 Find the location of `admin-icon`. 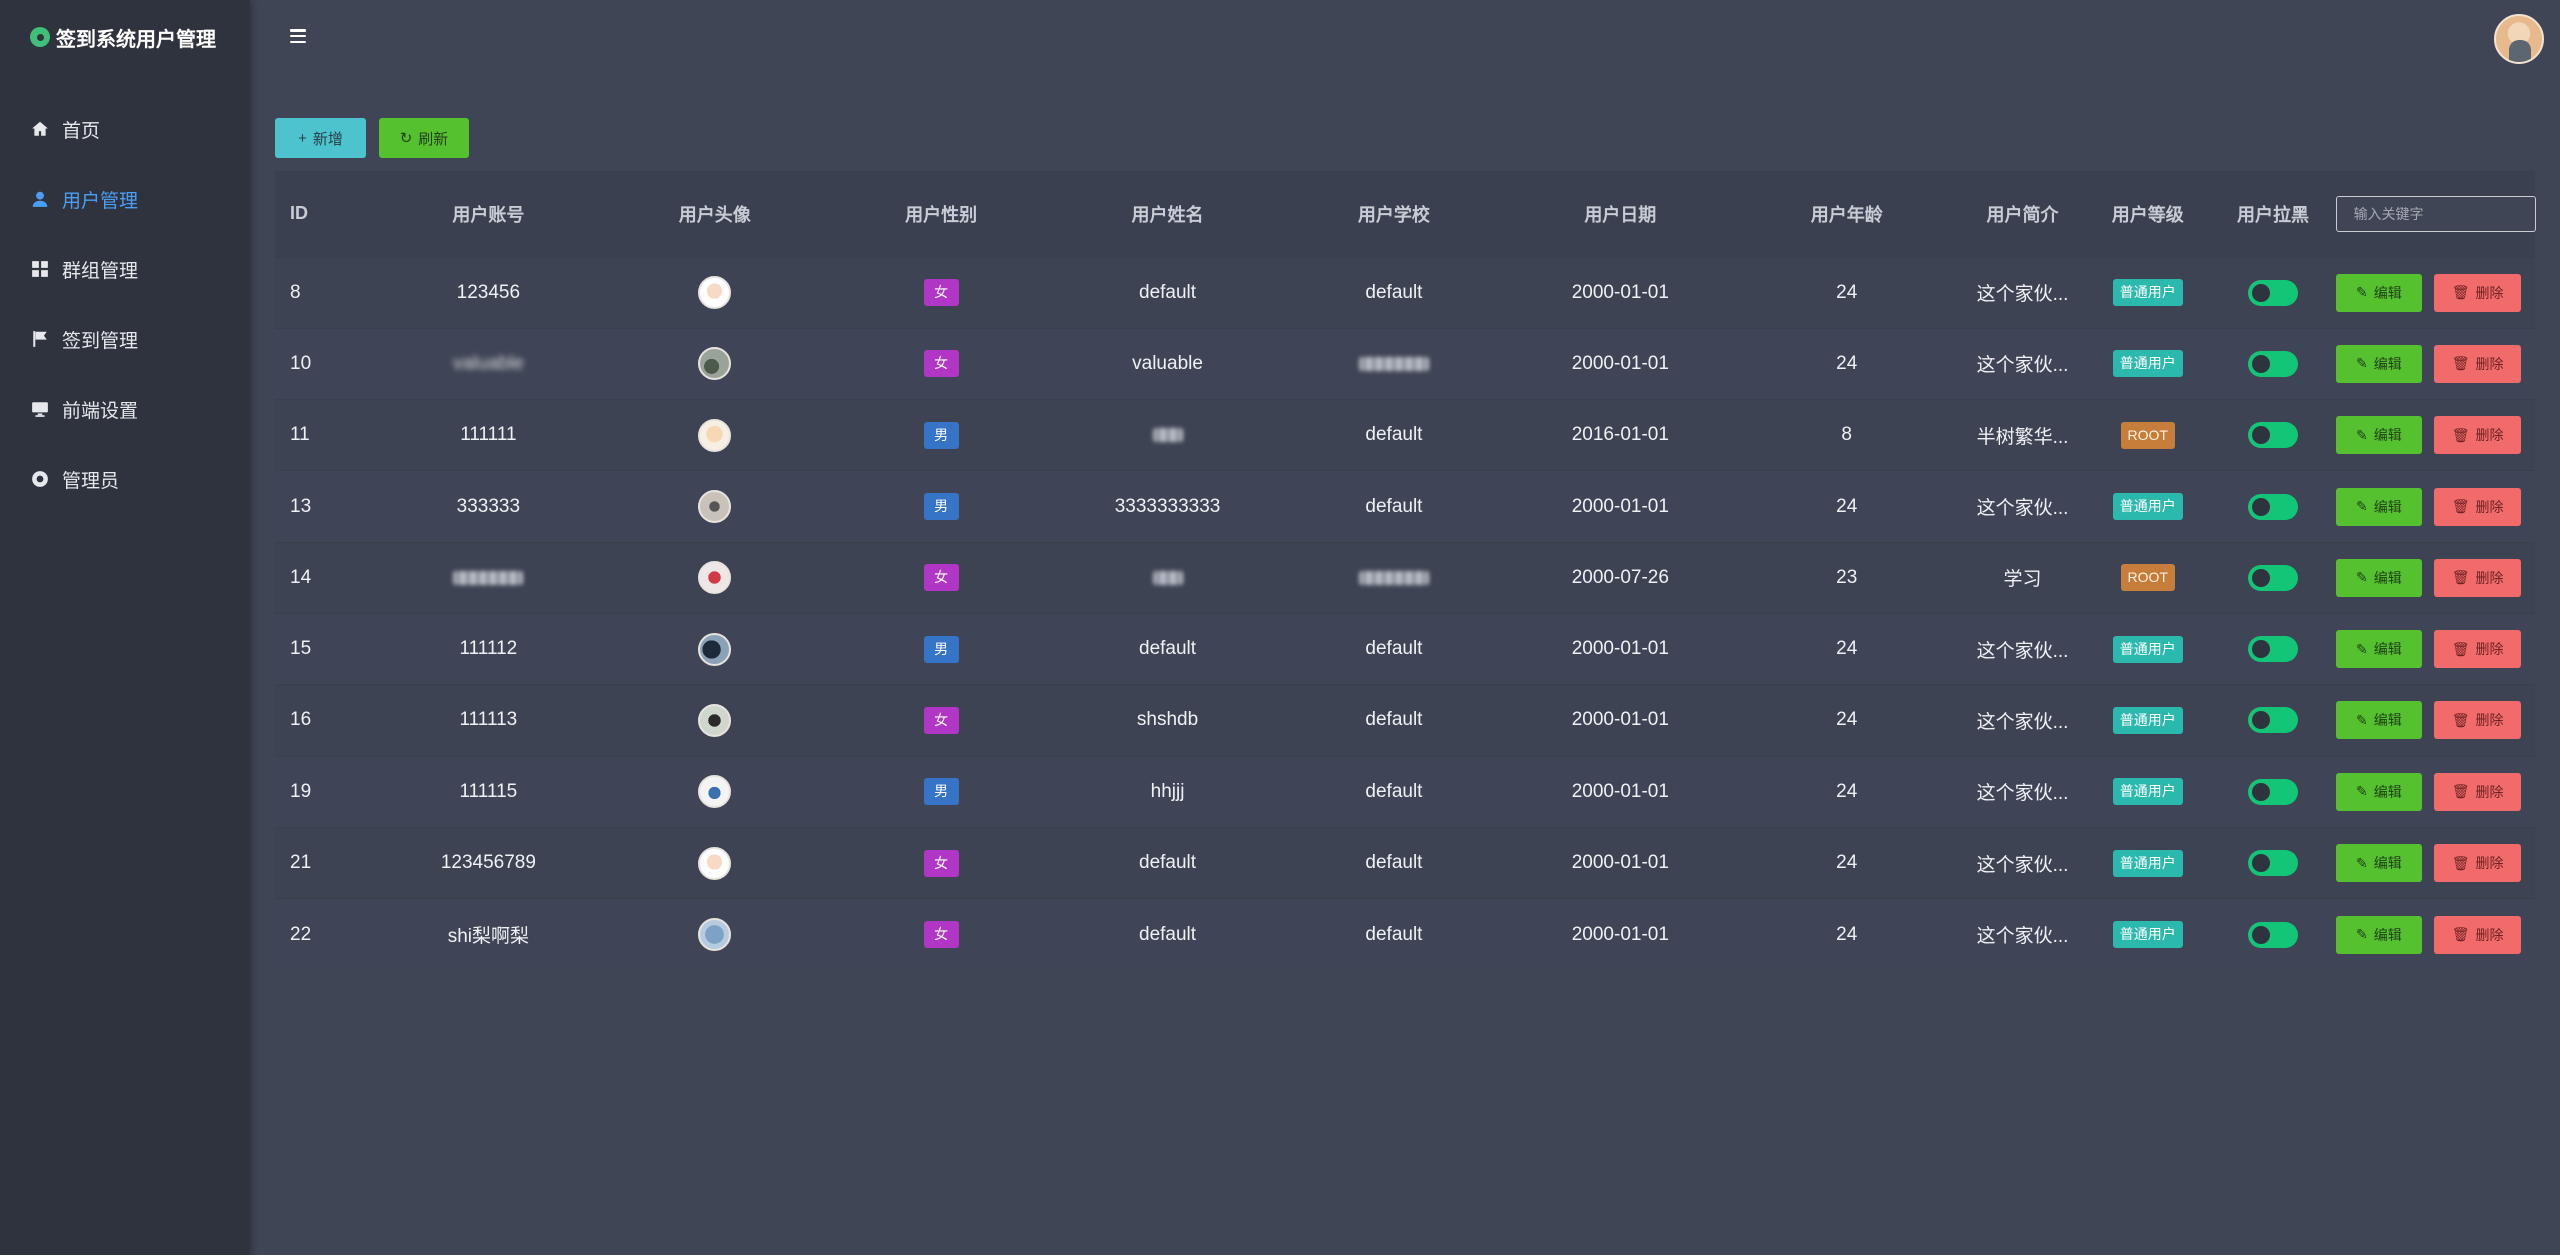

admin-icon is located at coordinates (40, 479).